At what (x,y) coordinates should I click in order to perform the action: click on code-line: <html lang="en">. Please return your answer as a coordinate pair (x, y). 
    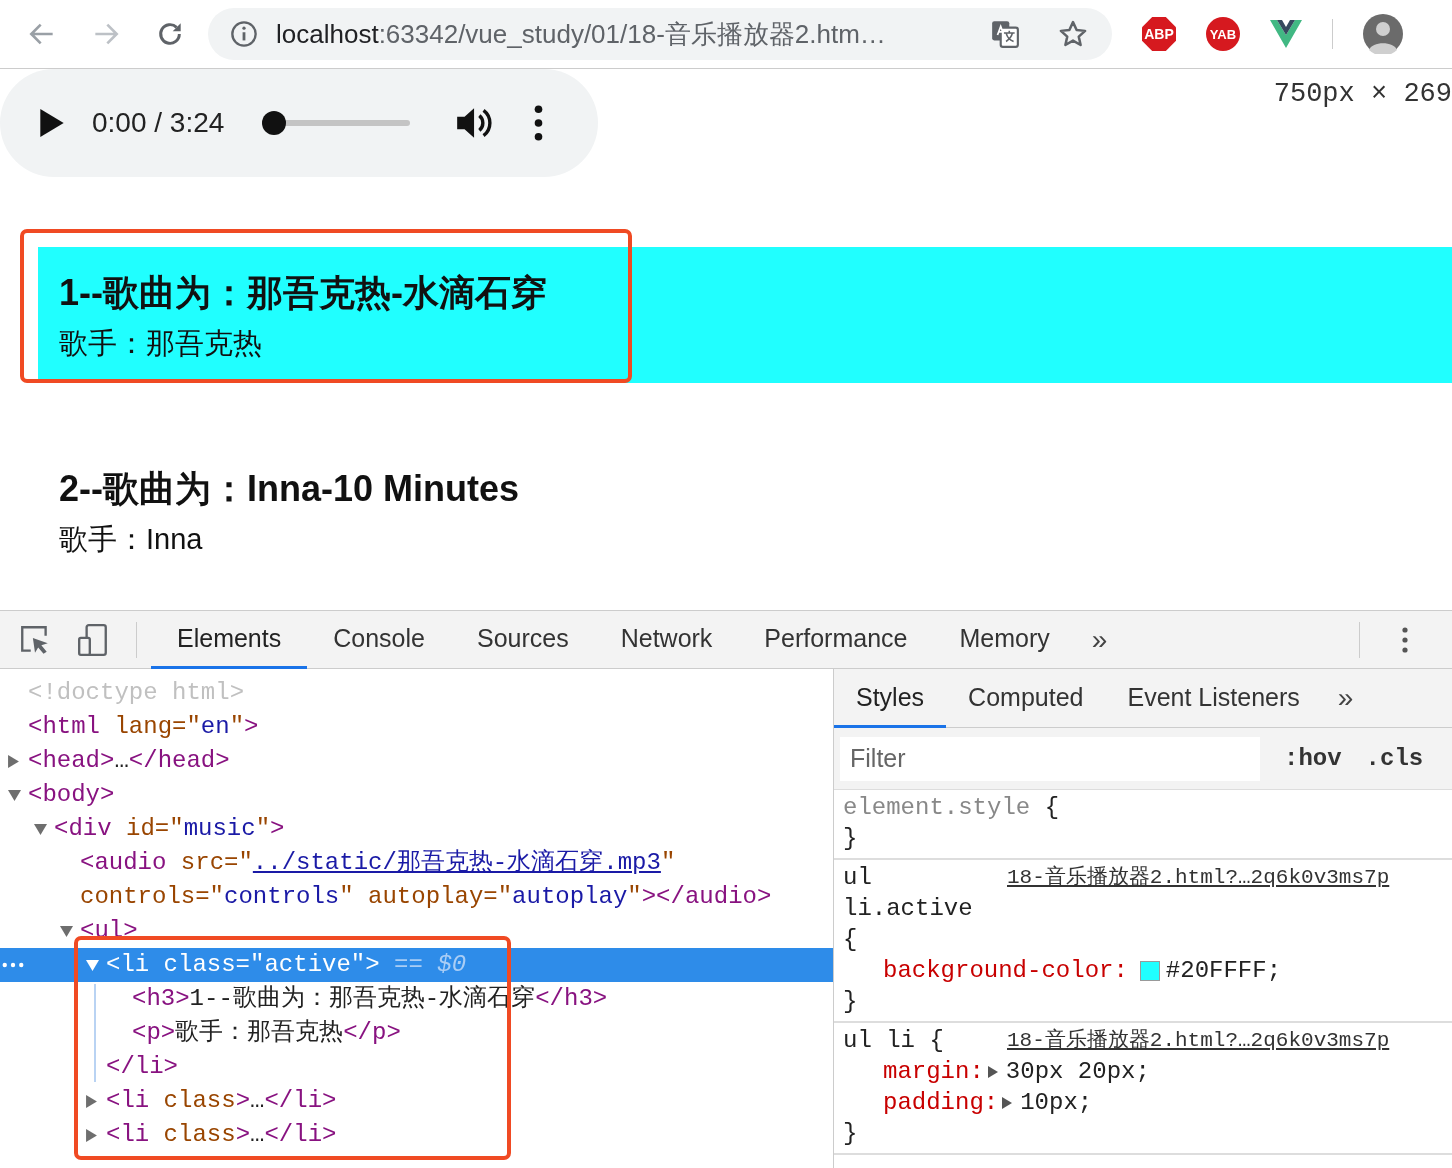
    Looking at the image, I should click on (430, 727).